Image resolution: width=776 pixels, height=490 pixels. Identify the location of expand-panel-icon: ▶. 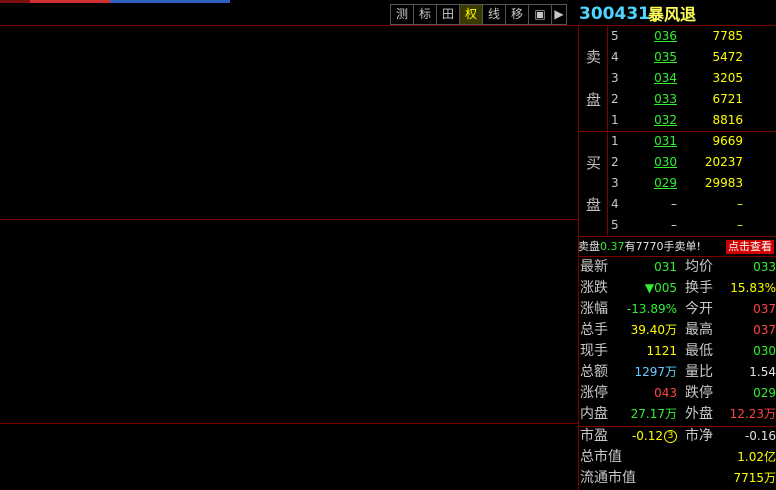
(559, 14).